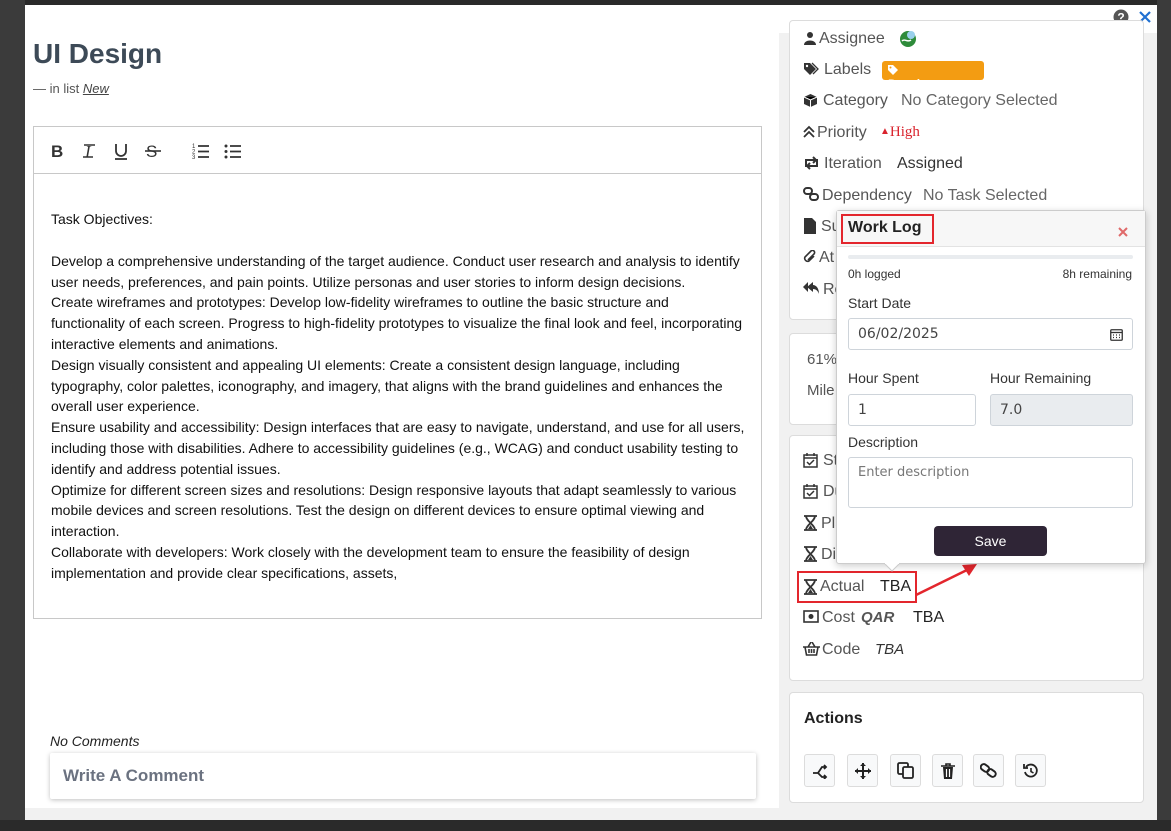 This screenshot has height=831, width=1171. I want to click on editor-heading: Task Objectives:, so click(102, 219).